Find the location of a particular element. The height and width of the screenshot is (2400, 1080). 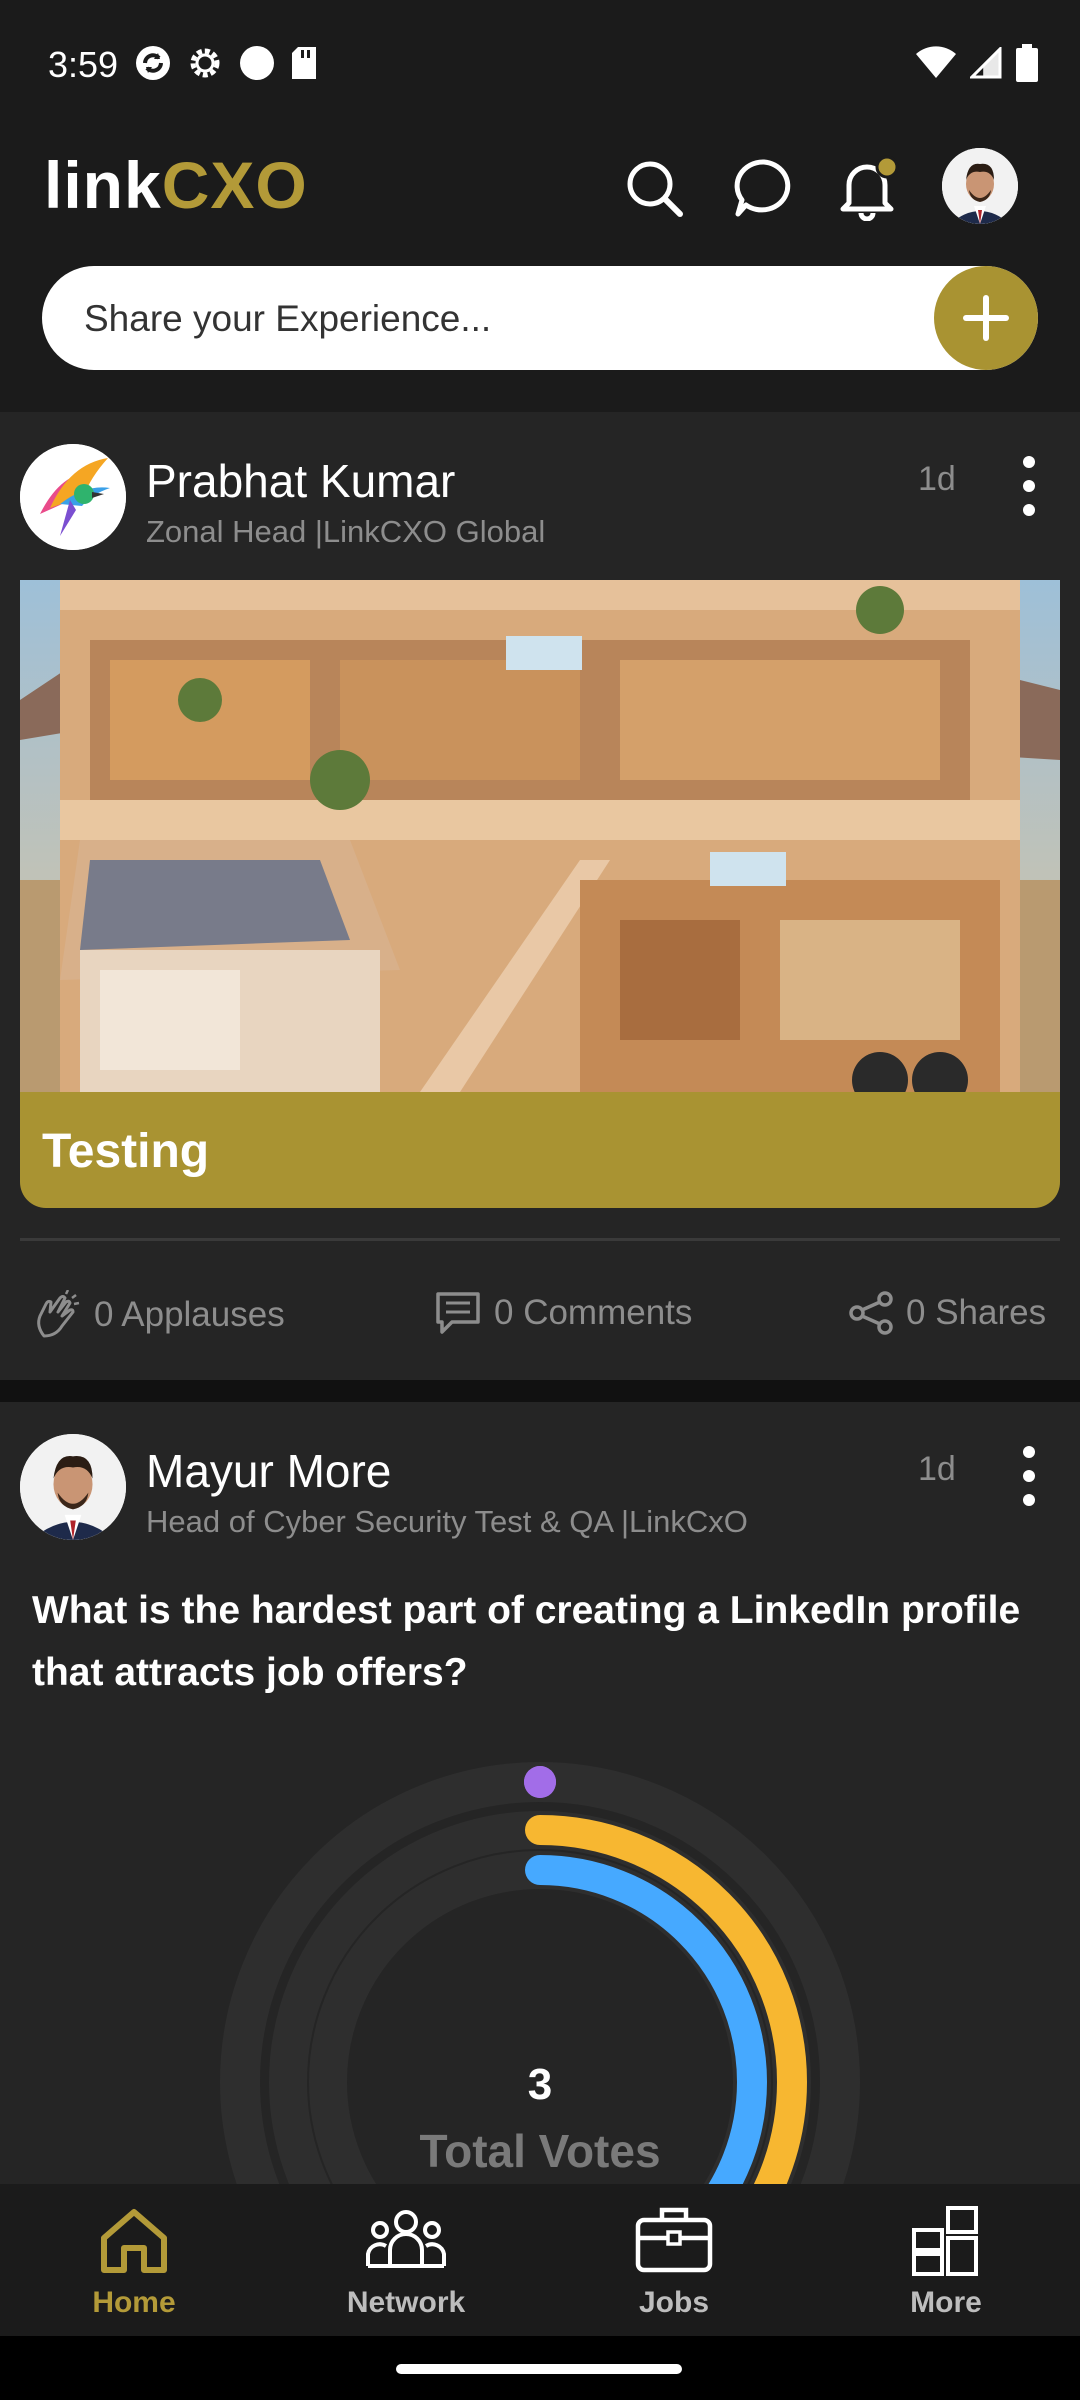

share-count: 0 Shares is located at coordinates (976, 1312).